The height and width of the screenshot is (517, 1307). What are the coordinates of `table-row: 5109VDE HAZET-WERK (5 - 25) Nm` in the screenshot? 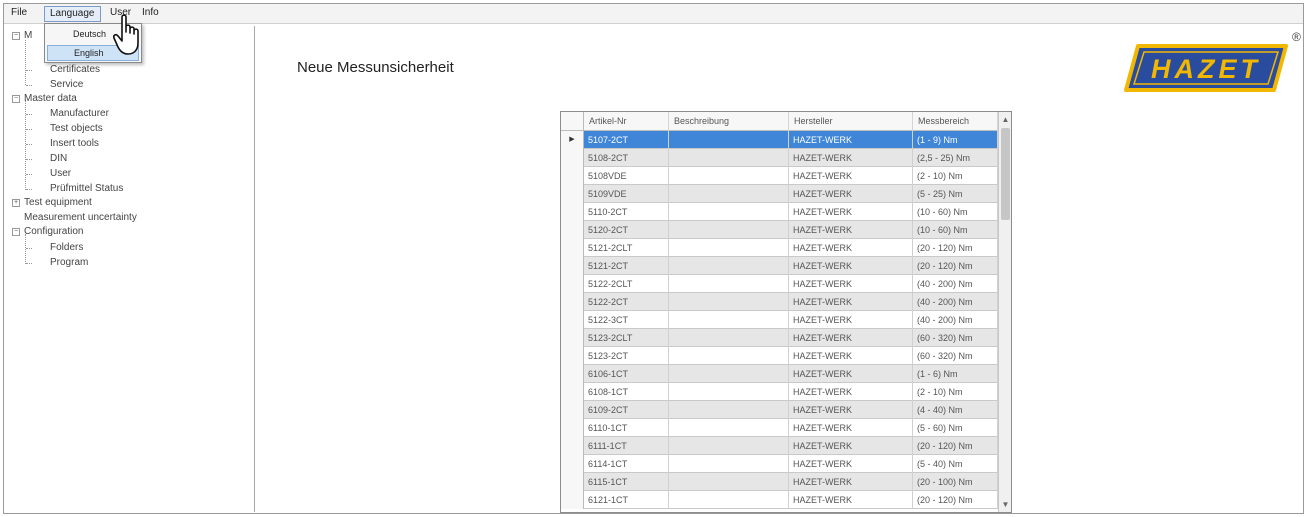 It's located at (779, 194).